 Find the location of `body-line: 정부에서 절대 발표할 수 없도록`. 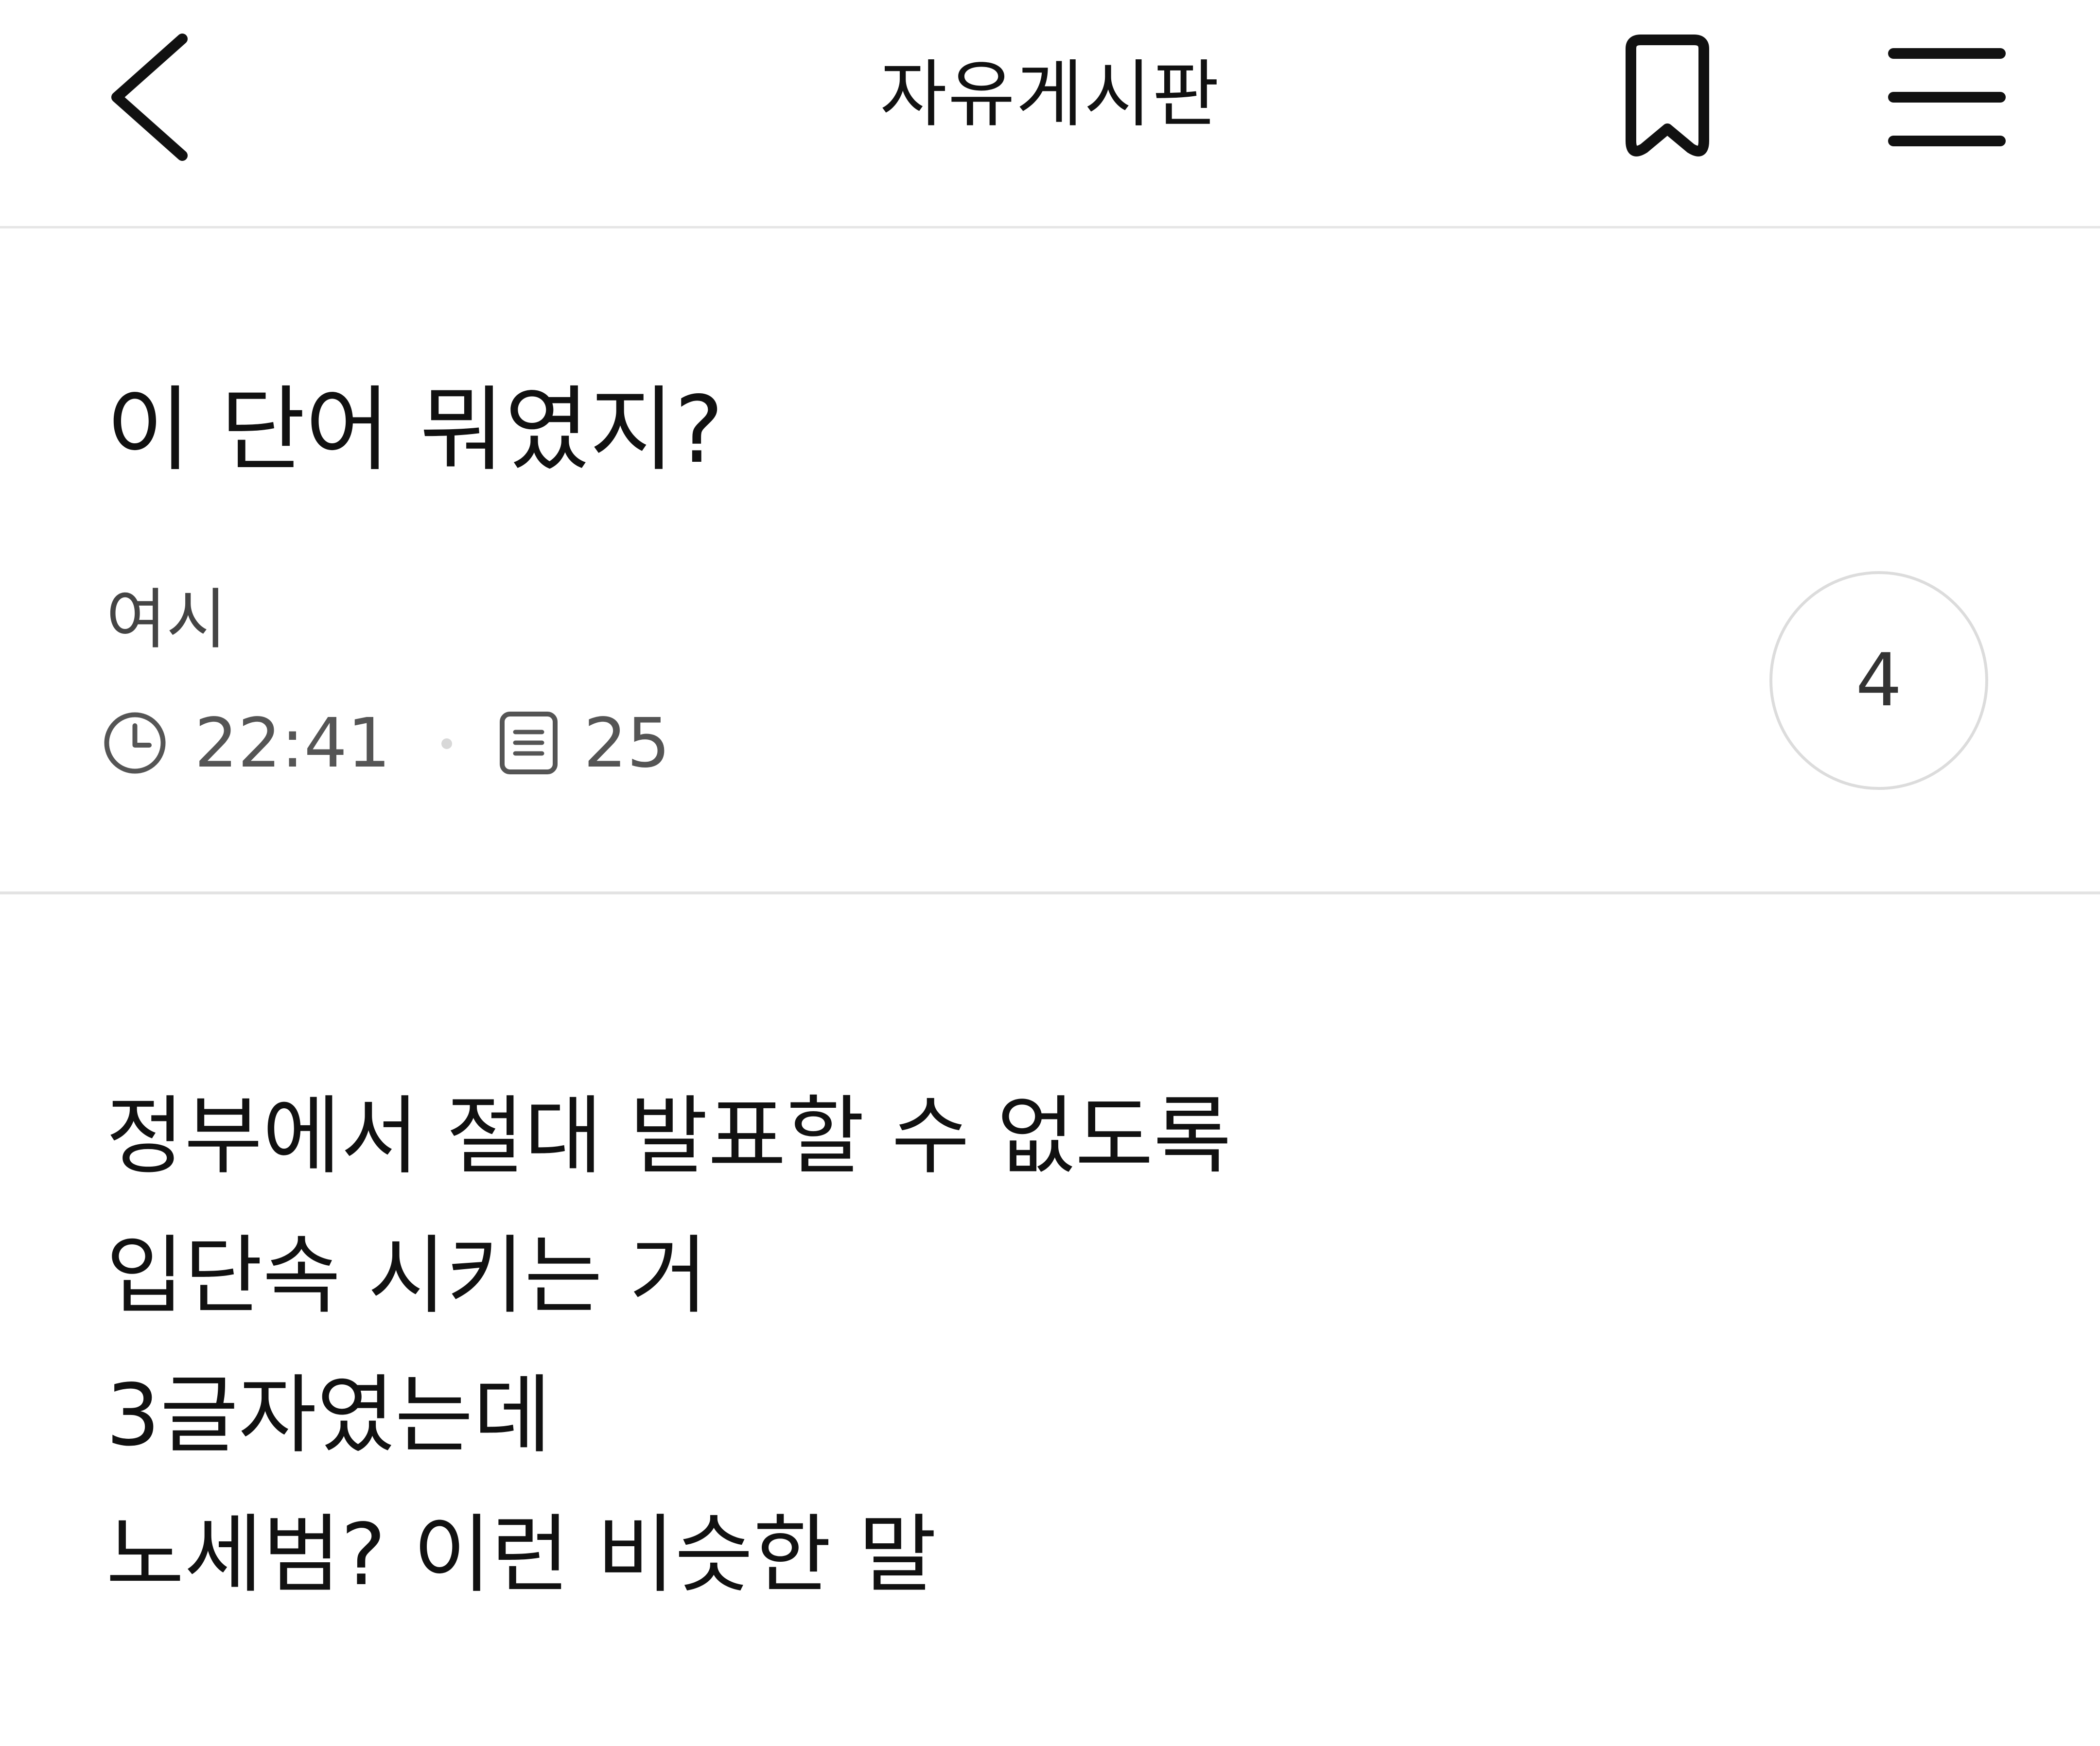

body-line: 정부에서 절대 발표할 수 없도록 is located at coordinates (669, 1136).